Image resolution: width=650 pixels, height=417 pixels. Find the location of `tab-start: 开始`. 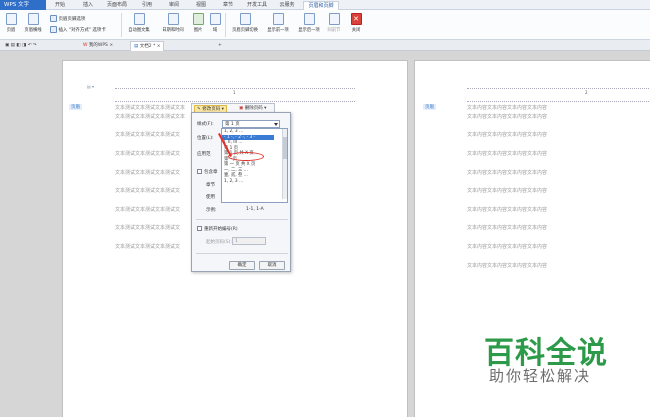

tab-start: 开始 is located at coordinates (60, 5).